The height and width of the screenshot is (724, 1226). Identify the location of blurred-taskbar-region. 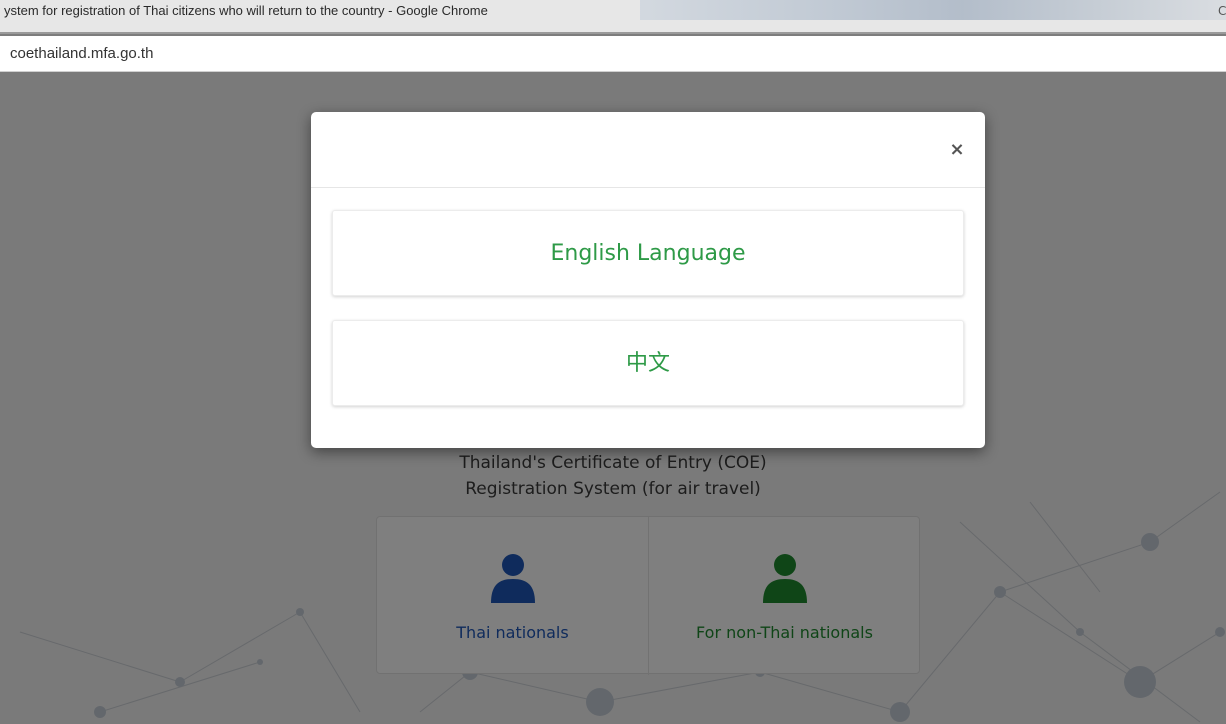
(933, 10).